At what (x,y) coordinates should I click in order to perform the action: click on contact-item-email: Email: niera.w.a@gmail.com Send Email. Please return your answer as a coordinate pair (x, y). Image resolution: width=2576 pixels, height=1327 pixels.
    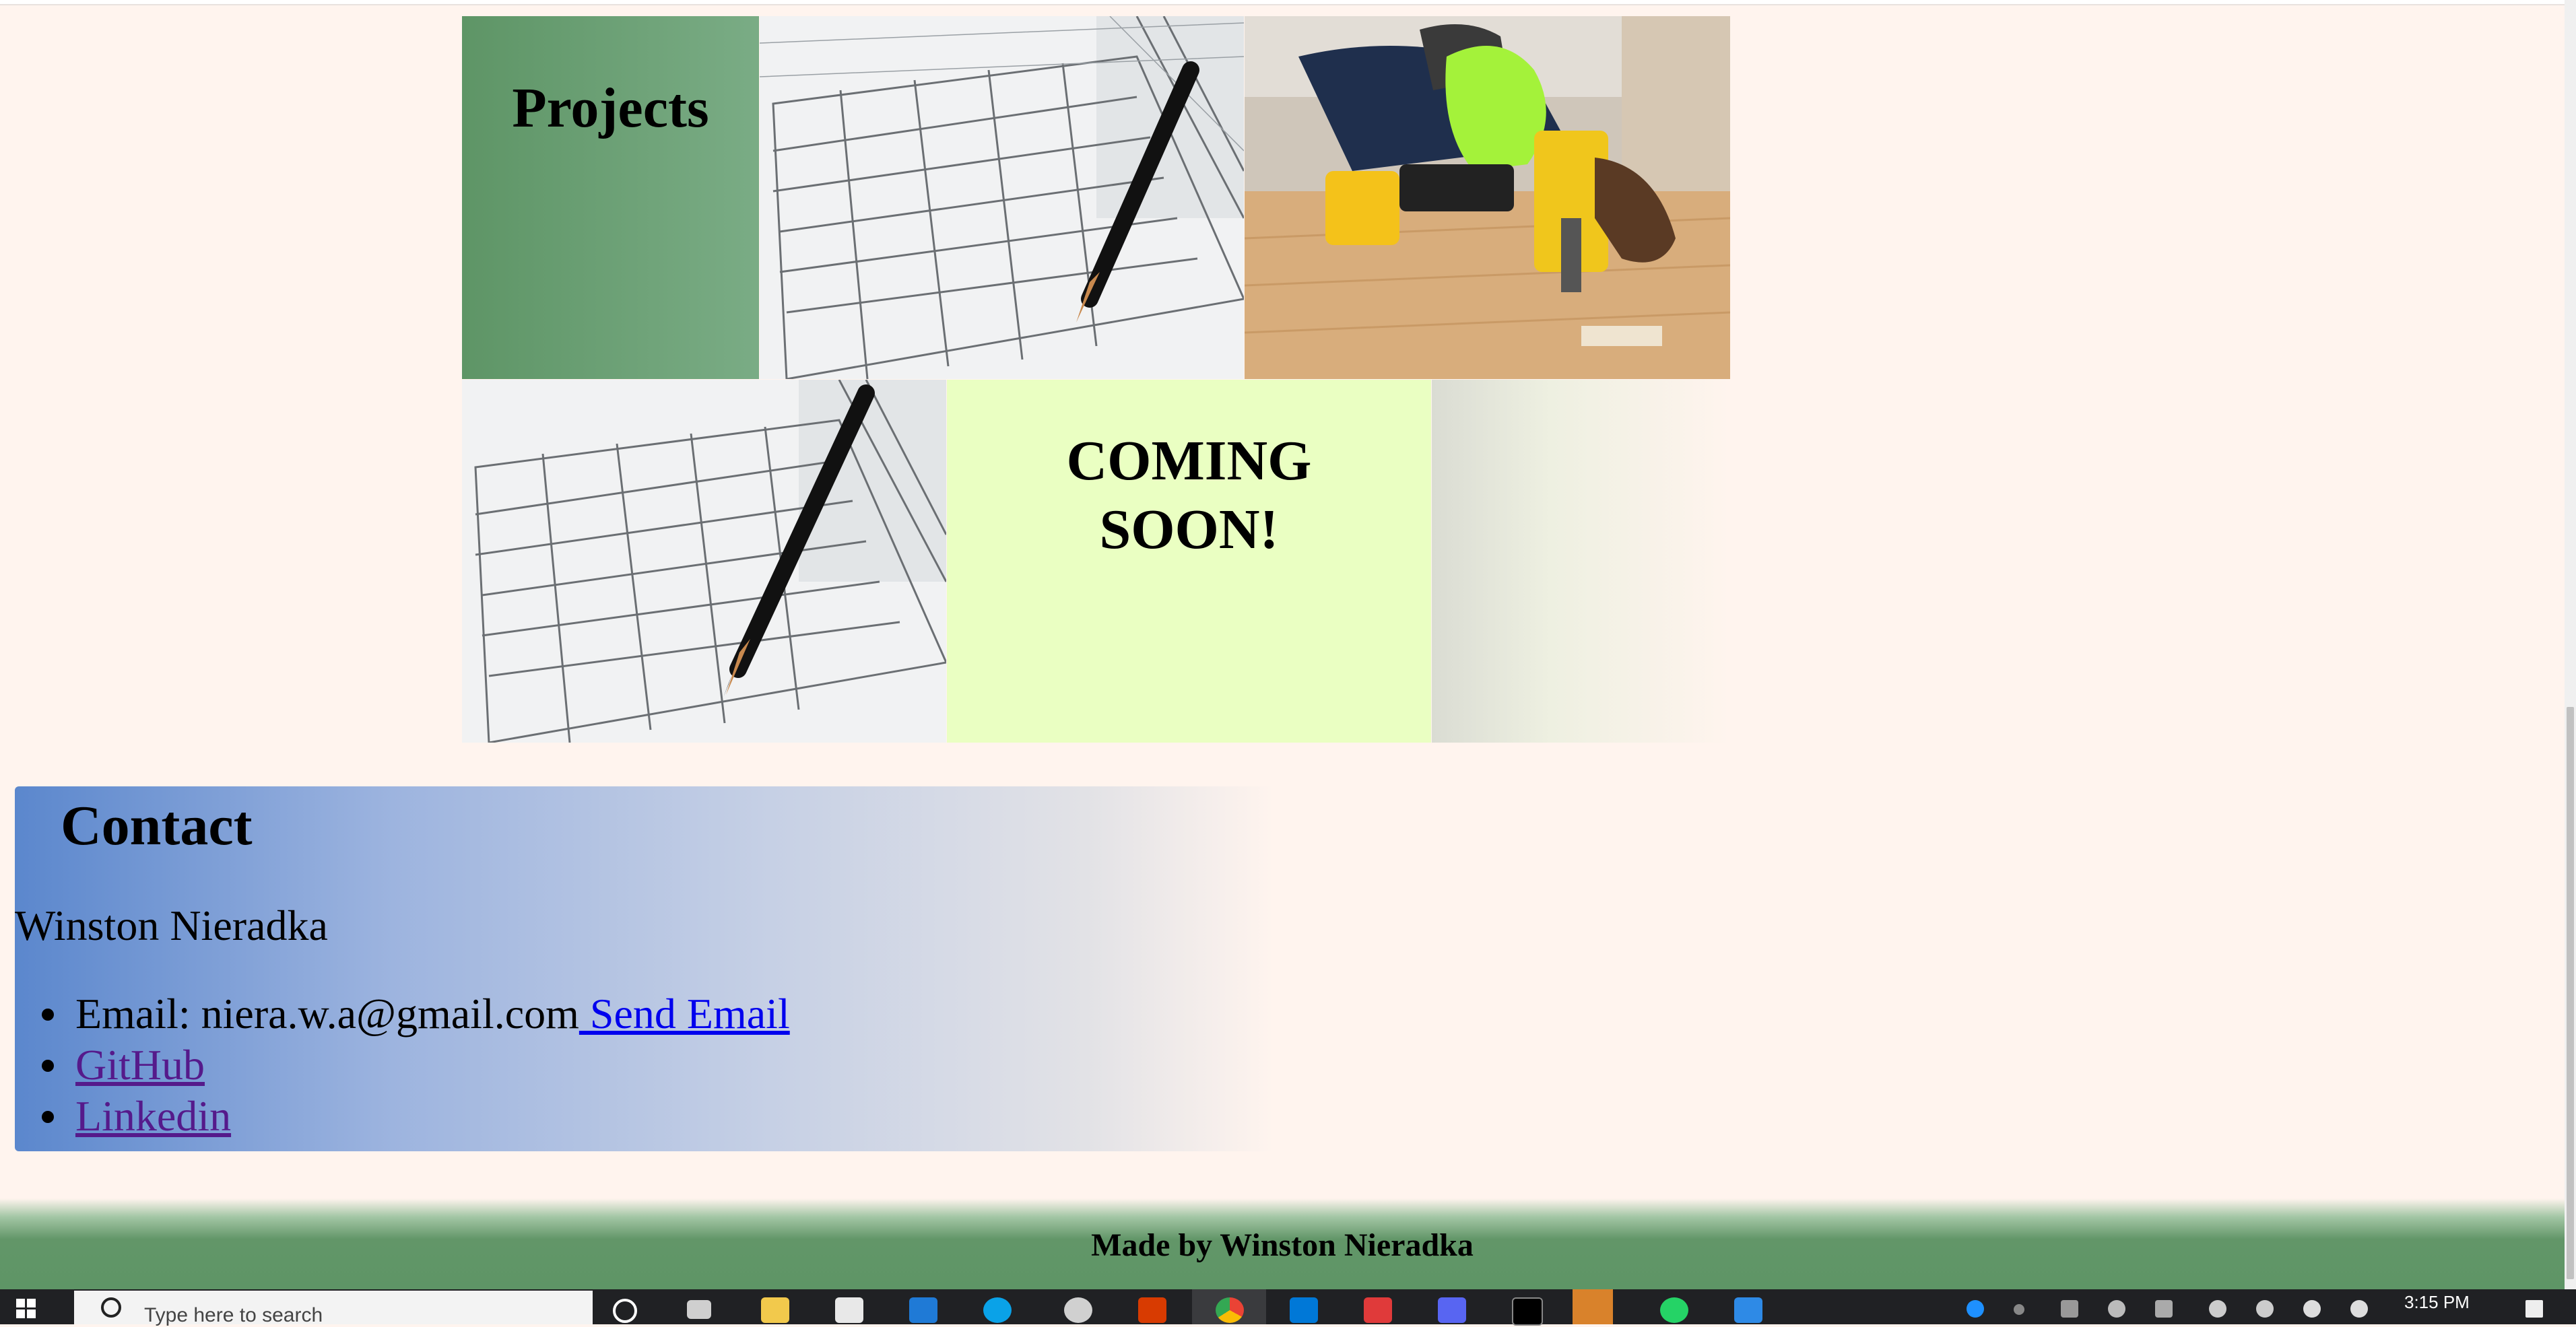
    Looking at the image, I should click on (416, 1014).